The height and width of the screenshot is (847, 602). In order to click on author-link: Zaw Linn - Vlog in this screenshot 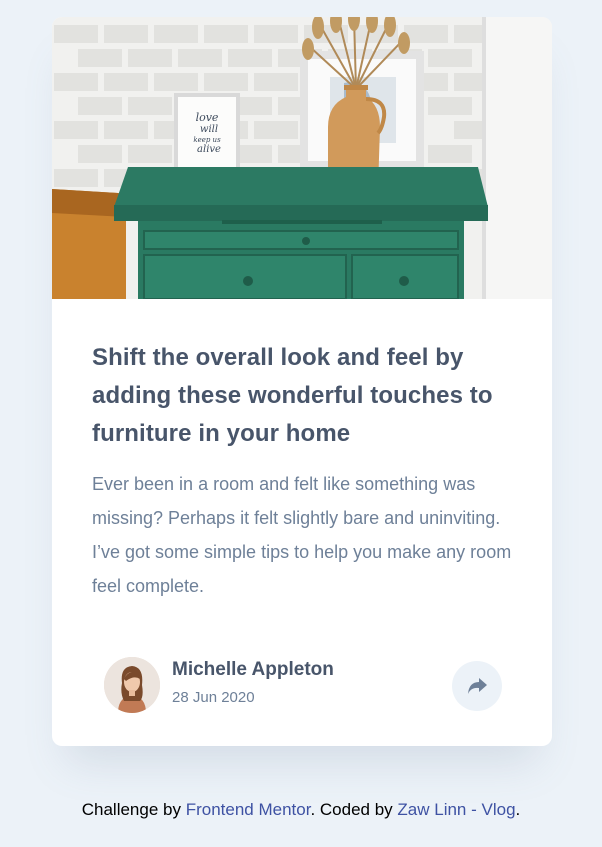, I will do `click(456, 809)`.